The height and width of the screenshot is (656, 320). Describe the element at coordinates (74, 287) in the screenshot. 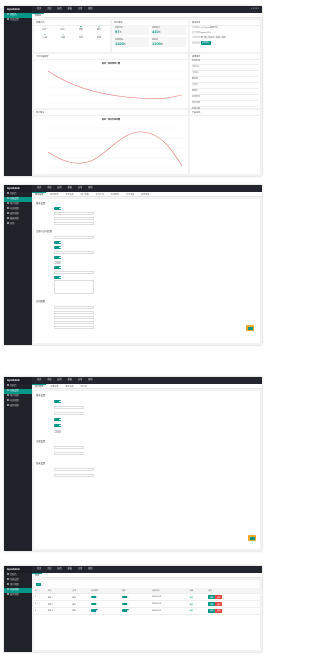

I see `textarea` at that location.